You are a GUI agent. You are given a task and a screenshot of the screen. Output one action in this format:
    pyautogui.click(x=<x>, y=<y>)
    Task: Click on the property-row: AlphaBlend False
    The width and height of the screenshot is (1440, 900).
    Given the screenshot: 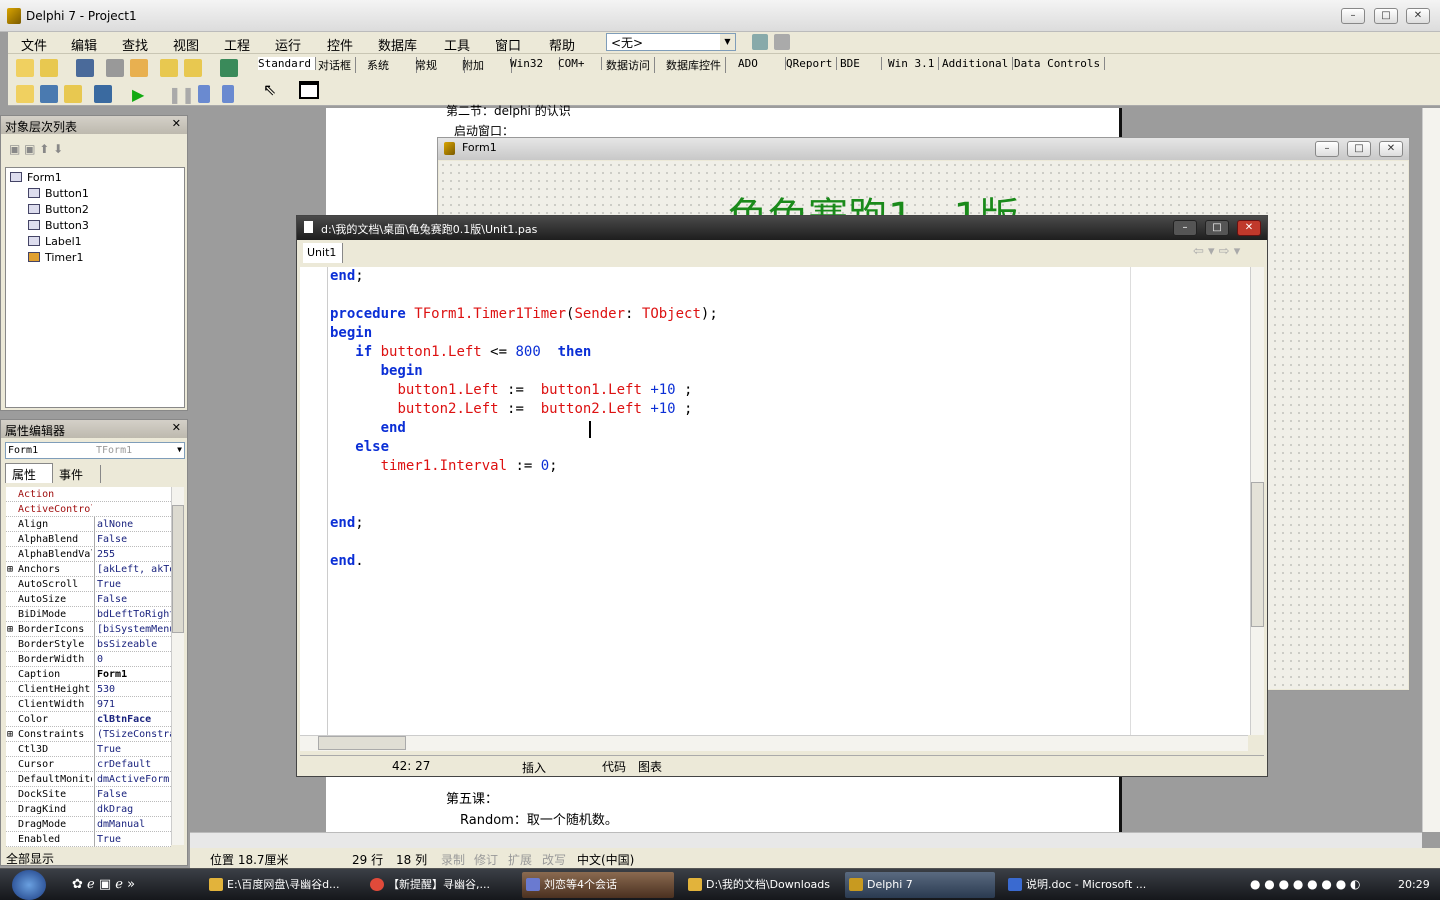 What is the action you would take?
    pyautogui.click(x=88, y=539)
    